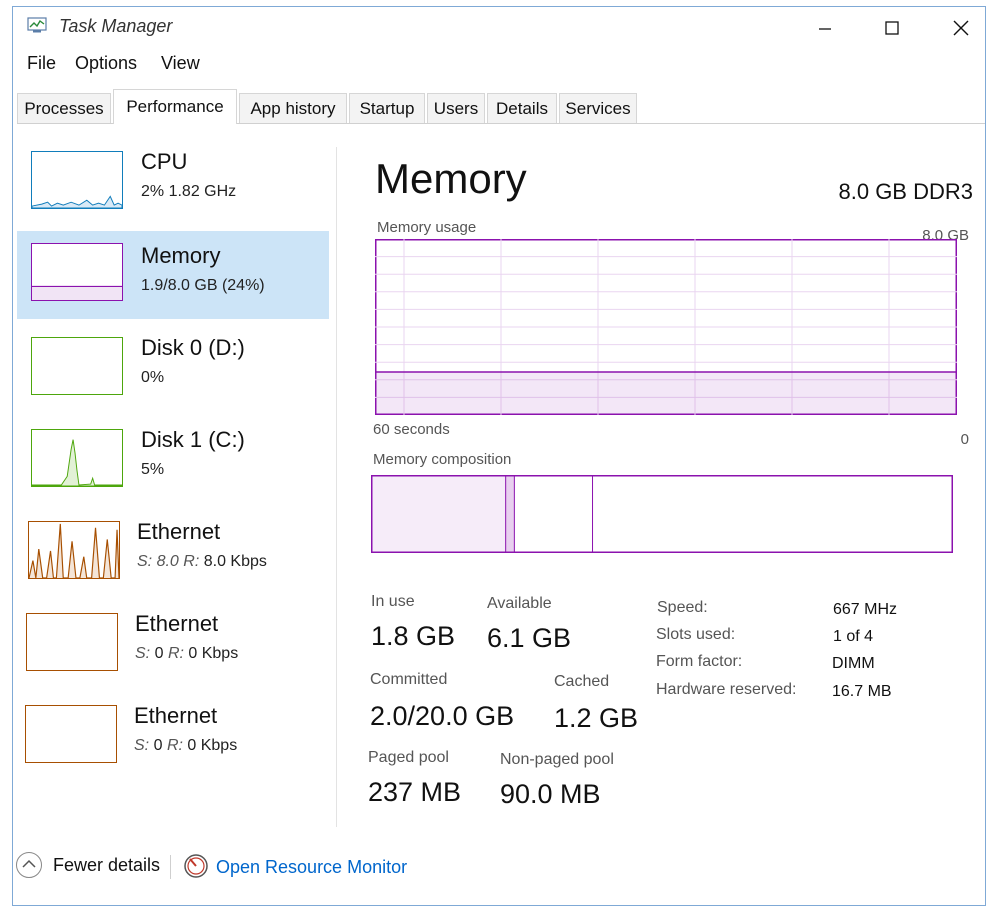  Describe the element at coordinates (153, 377) in the screenshot. I see `sidebar-subtitle: 0%` at that location.